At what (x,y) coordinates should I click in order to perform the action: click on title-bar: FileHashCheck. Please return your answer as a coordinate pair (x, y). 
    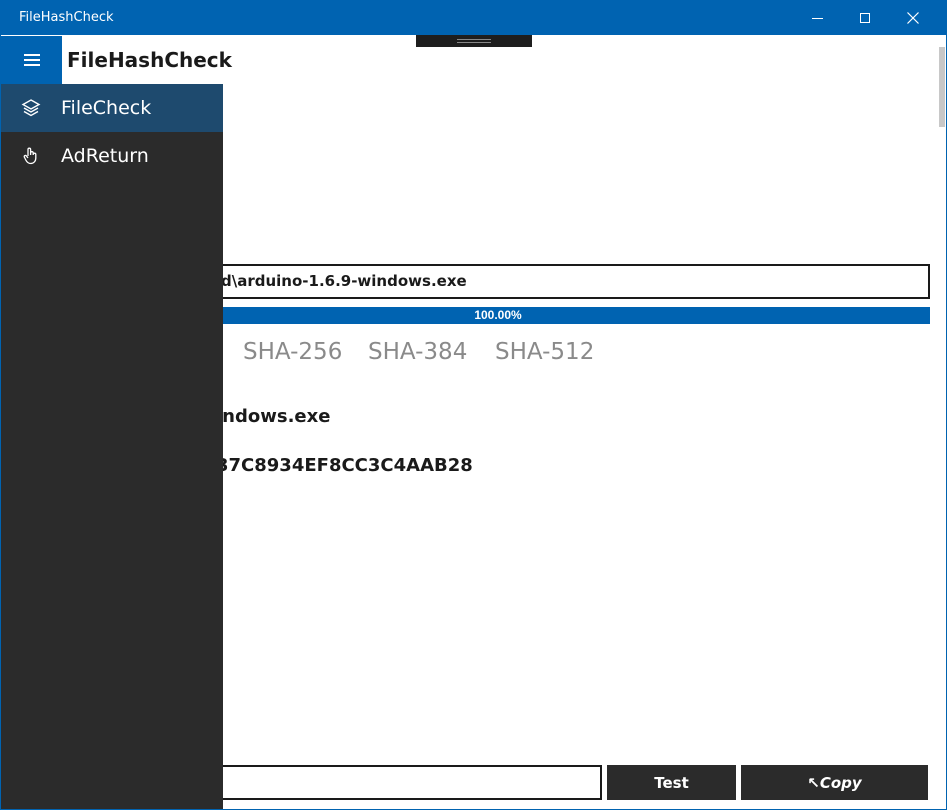
    Looking at the image, I should click on (473, 18).